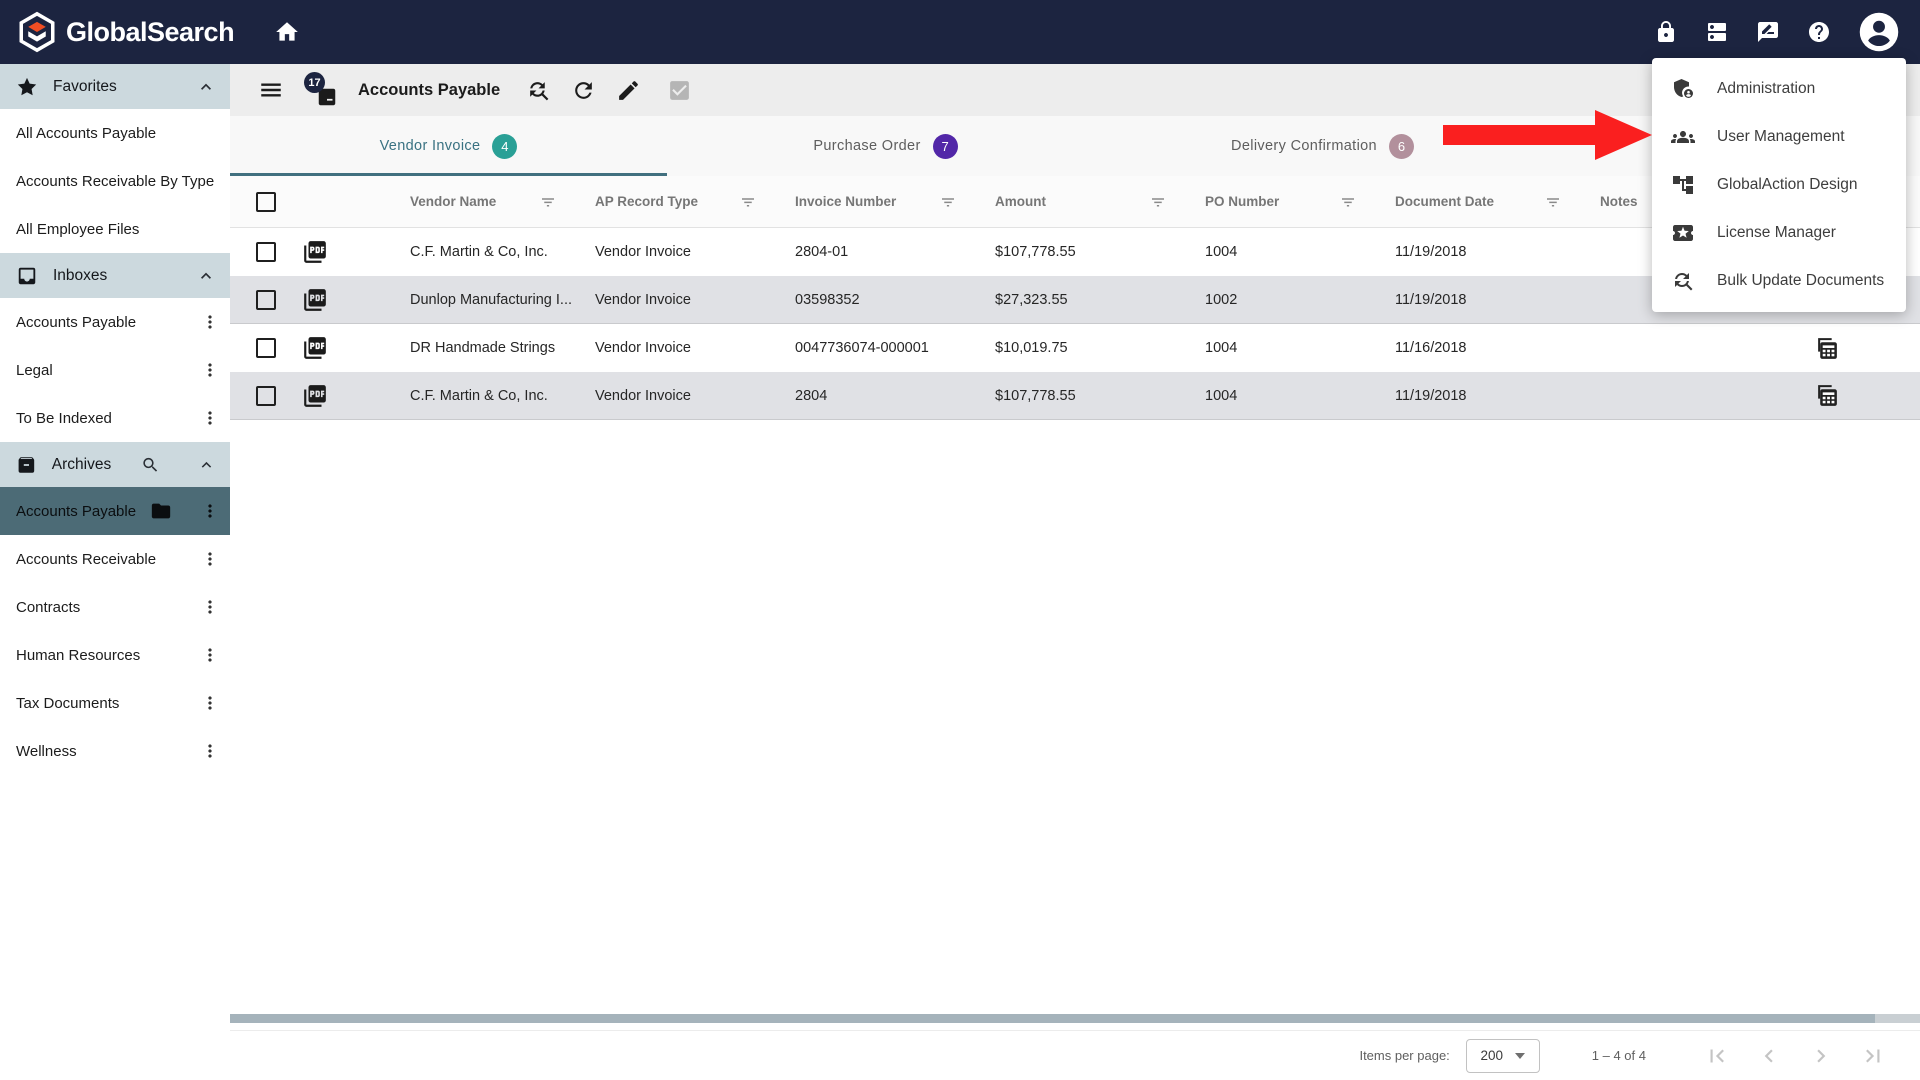 The width and height of the screenshot is (1920, 1080). What do you see at coordinates (628, 90) in the screenshot?
I see `edit-icon` at bounding box center [628, 90].